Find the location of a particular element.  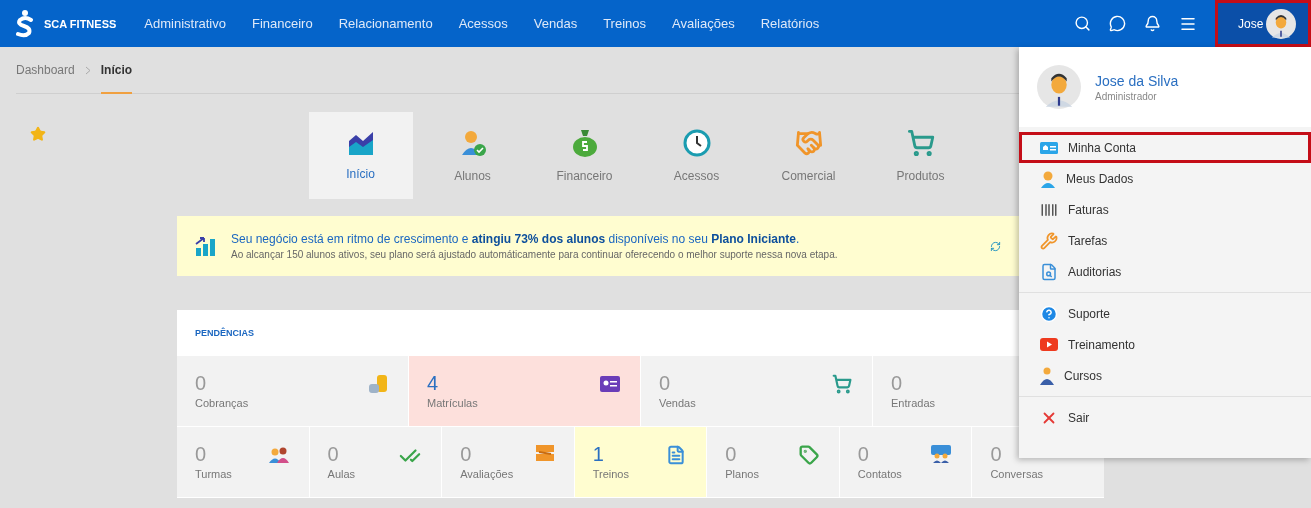

card-title: PENDÊNCIAS is located at coordinates (224, 333).